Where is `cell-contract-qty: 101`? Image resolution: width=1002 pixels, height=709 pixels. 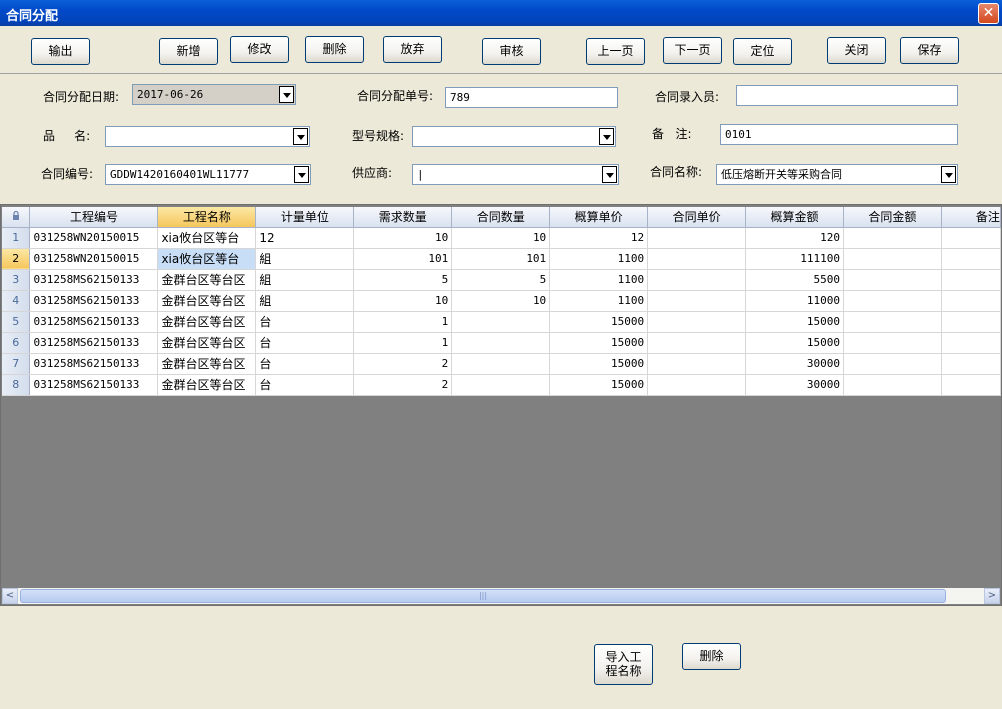 cell-contract-qty: 101 is located at coordinates (501, 259).